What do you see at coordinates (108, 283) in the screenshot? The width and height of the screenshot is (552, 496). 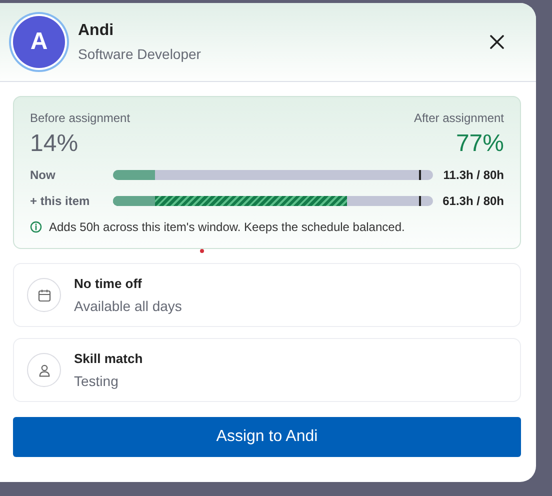 I see `card-title: No time off` at bounding box center [108, 283].